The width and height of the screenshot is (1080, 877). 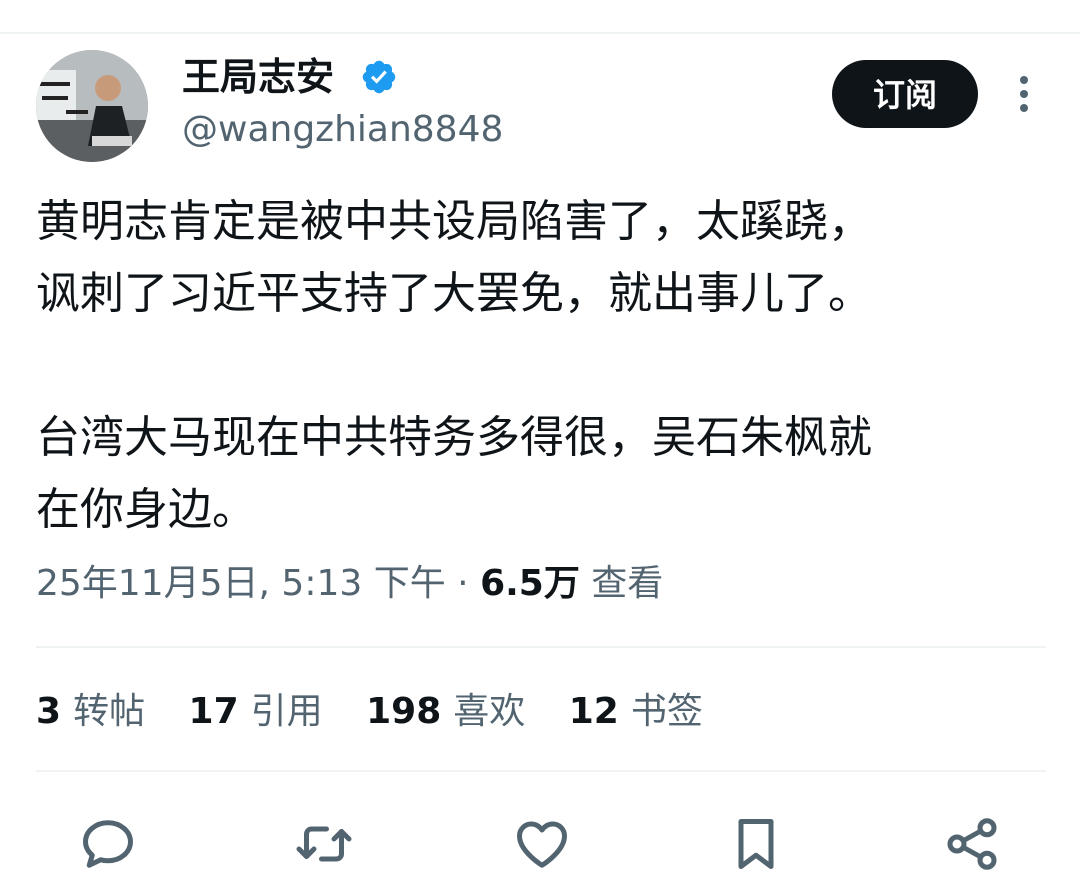 What do you see at coordinates (241, 583) in the screenshot?
I see `timestamp: 25年11月5日, 5:13 下午` at bounding box center [241, 583].